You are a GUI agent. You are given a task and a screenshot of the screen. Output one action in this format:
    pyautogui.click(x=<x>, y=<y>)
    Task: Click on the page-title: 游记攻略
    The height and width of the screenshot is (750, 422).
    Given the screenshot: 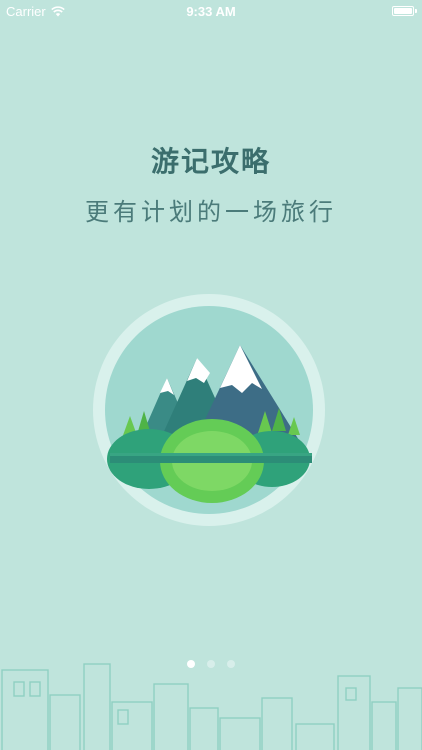 What is the action you would take?
    pyautogui.click(x=210, y=161)
    